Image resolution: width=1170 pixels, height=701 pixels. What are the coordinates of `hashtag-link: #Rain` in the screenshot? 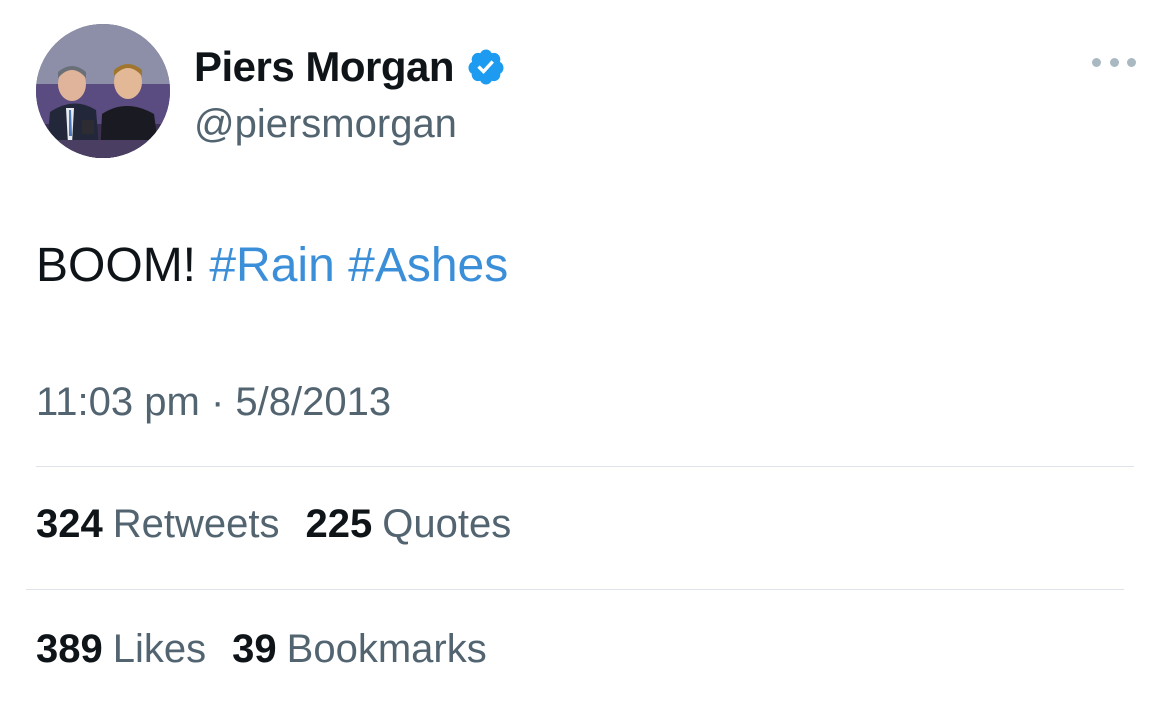 It's located at (271, 265).